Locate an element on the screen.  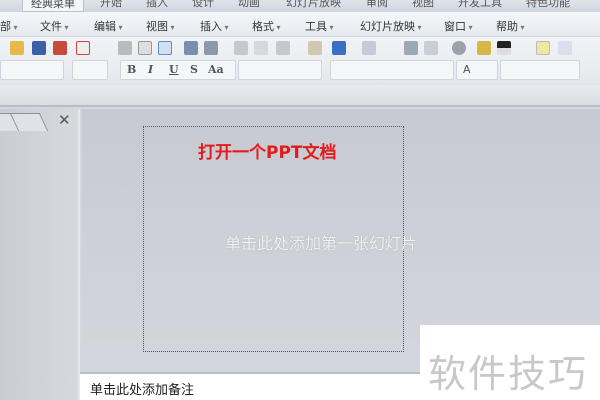
close-panel-icon: ✕ is located at coordinates (64, 120).